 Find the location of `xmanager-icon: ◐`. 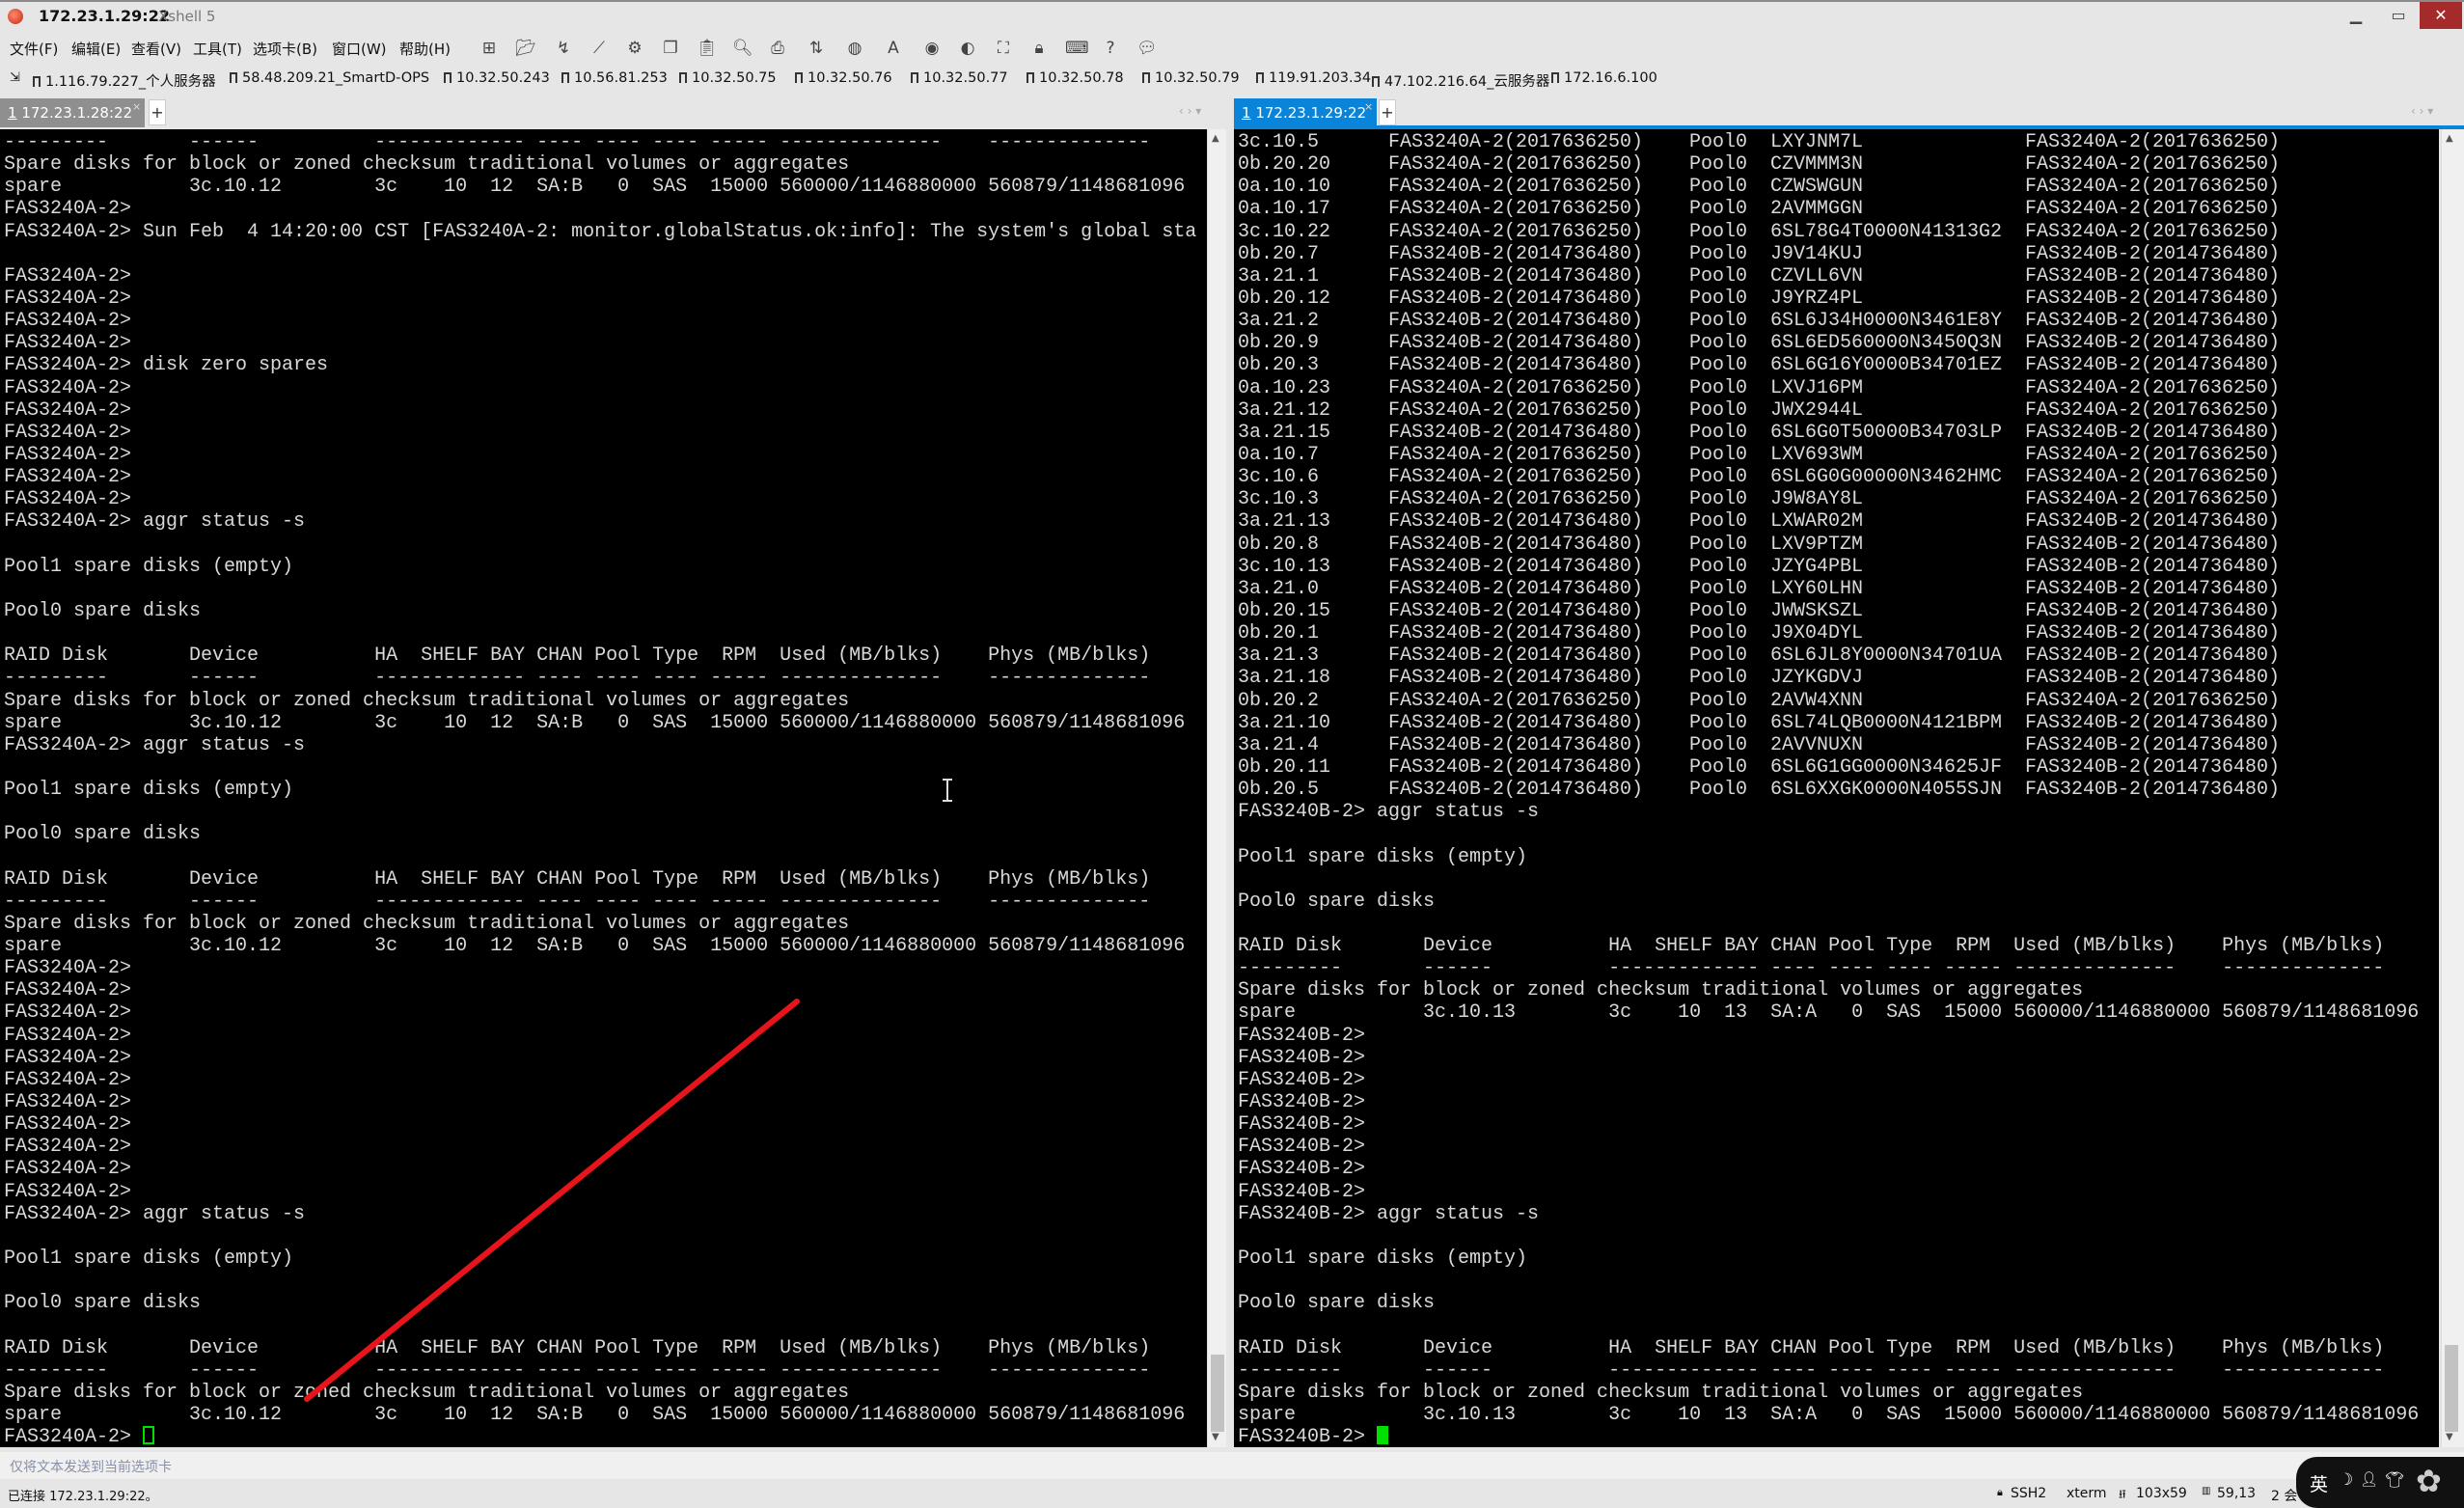

xmanager-icon: ◐ is located at coordinates (967, 49).